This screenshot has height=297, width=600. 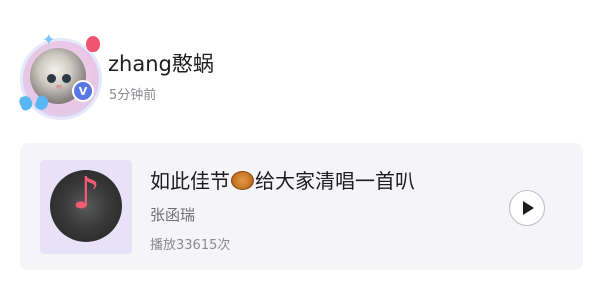 I want to click on music-note-icon: ♪, so click(x=86, y=193).